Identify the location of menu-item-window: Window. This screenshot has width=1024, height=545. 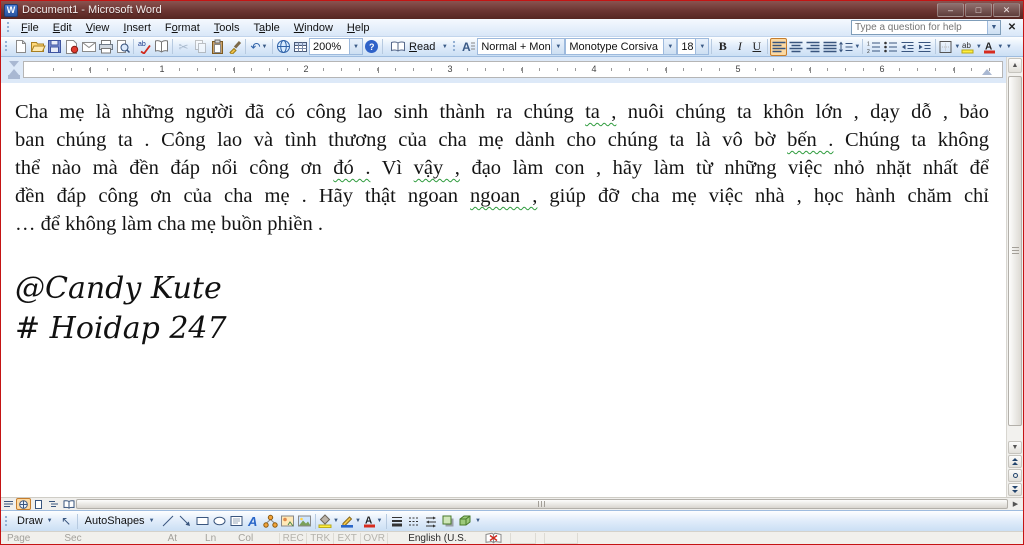
(313, 28).